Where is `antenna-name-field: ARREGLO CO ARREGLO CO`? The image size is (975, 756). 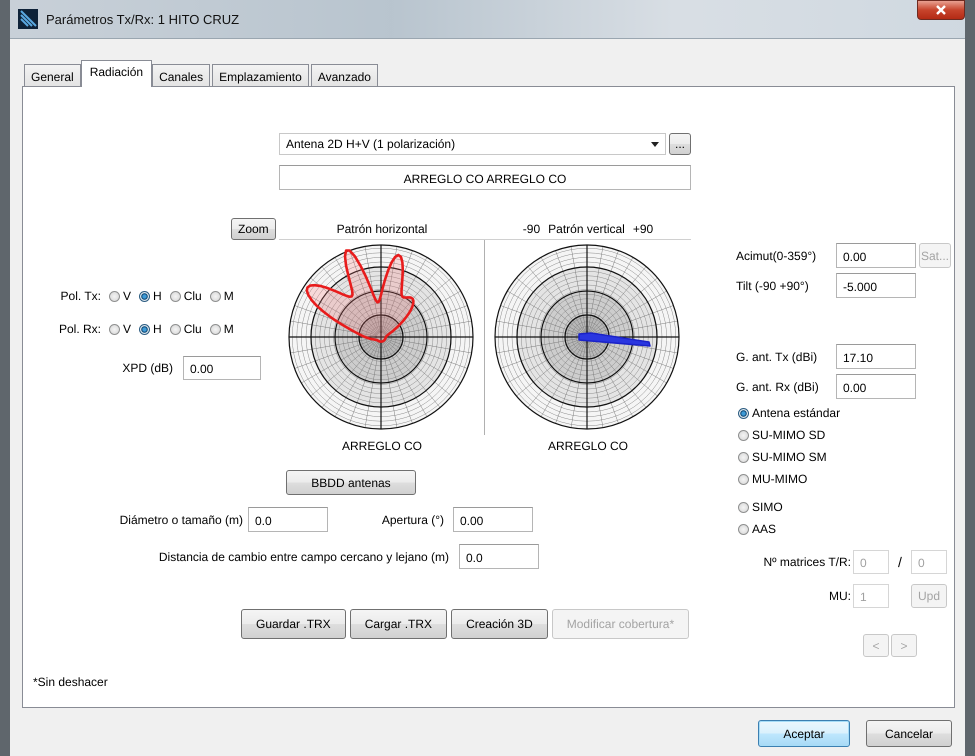 antenna-name-field: ARREGLO CO ARREGLO CO is located at coordinates (485, 177).